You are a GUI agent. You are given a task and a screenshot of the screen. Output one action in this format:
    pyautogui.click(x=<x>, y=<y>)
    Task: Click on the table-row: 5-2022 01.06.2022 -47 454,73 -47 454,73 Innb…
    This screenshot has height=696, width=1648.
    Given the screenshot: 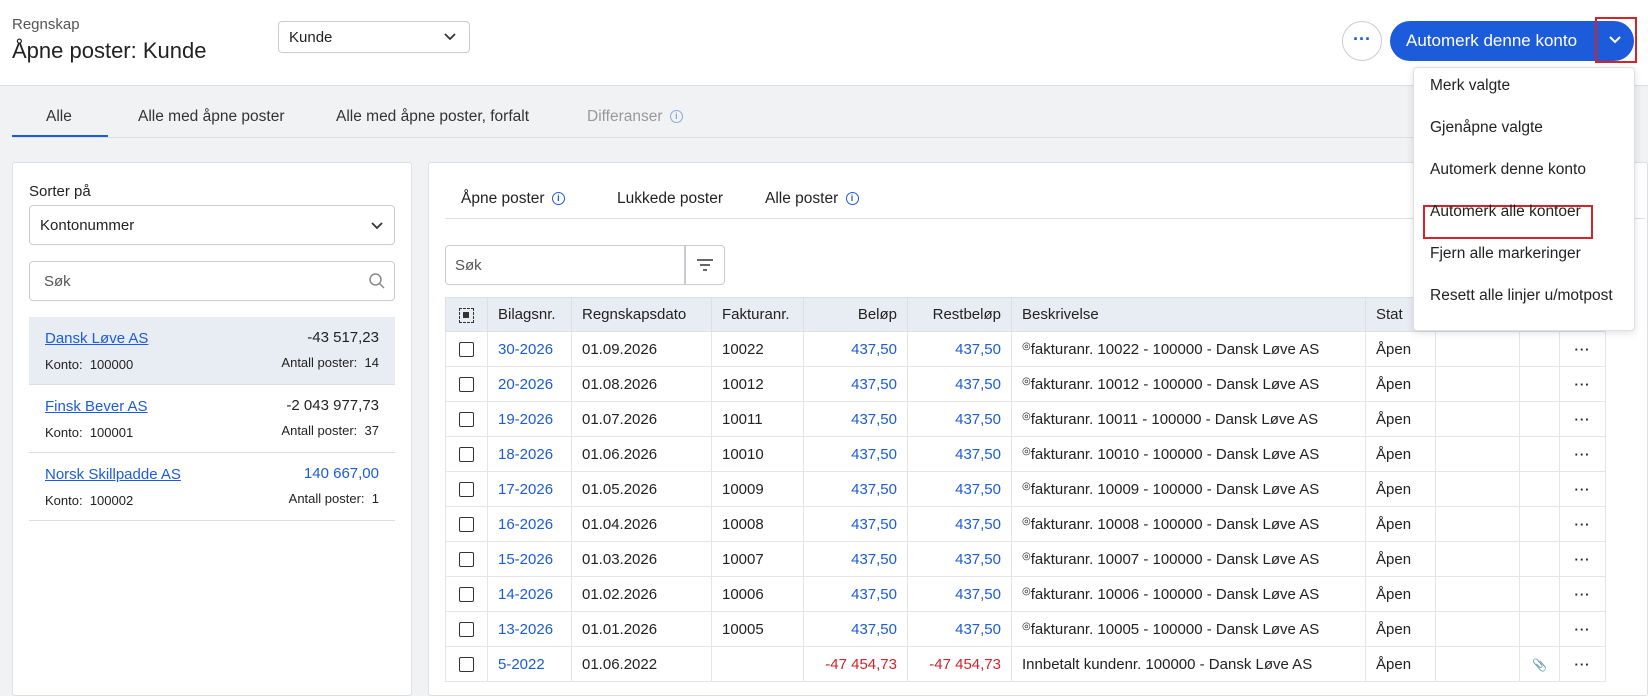 What is the action you would take?
    pyautogui.click(x=1025, y=664)
    